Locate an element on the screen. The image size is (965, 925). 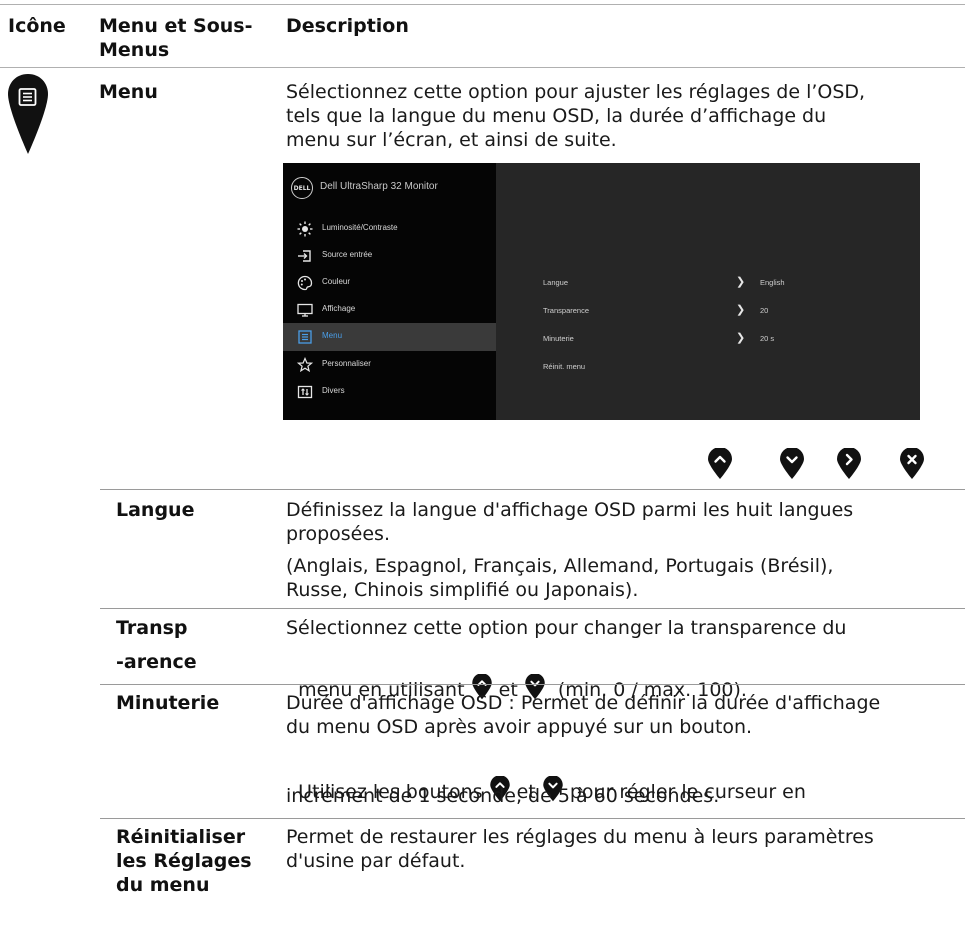
transparence-label-line2: -arence is located at coordinates (156, 662).